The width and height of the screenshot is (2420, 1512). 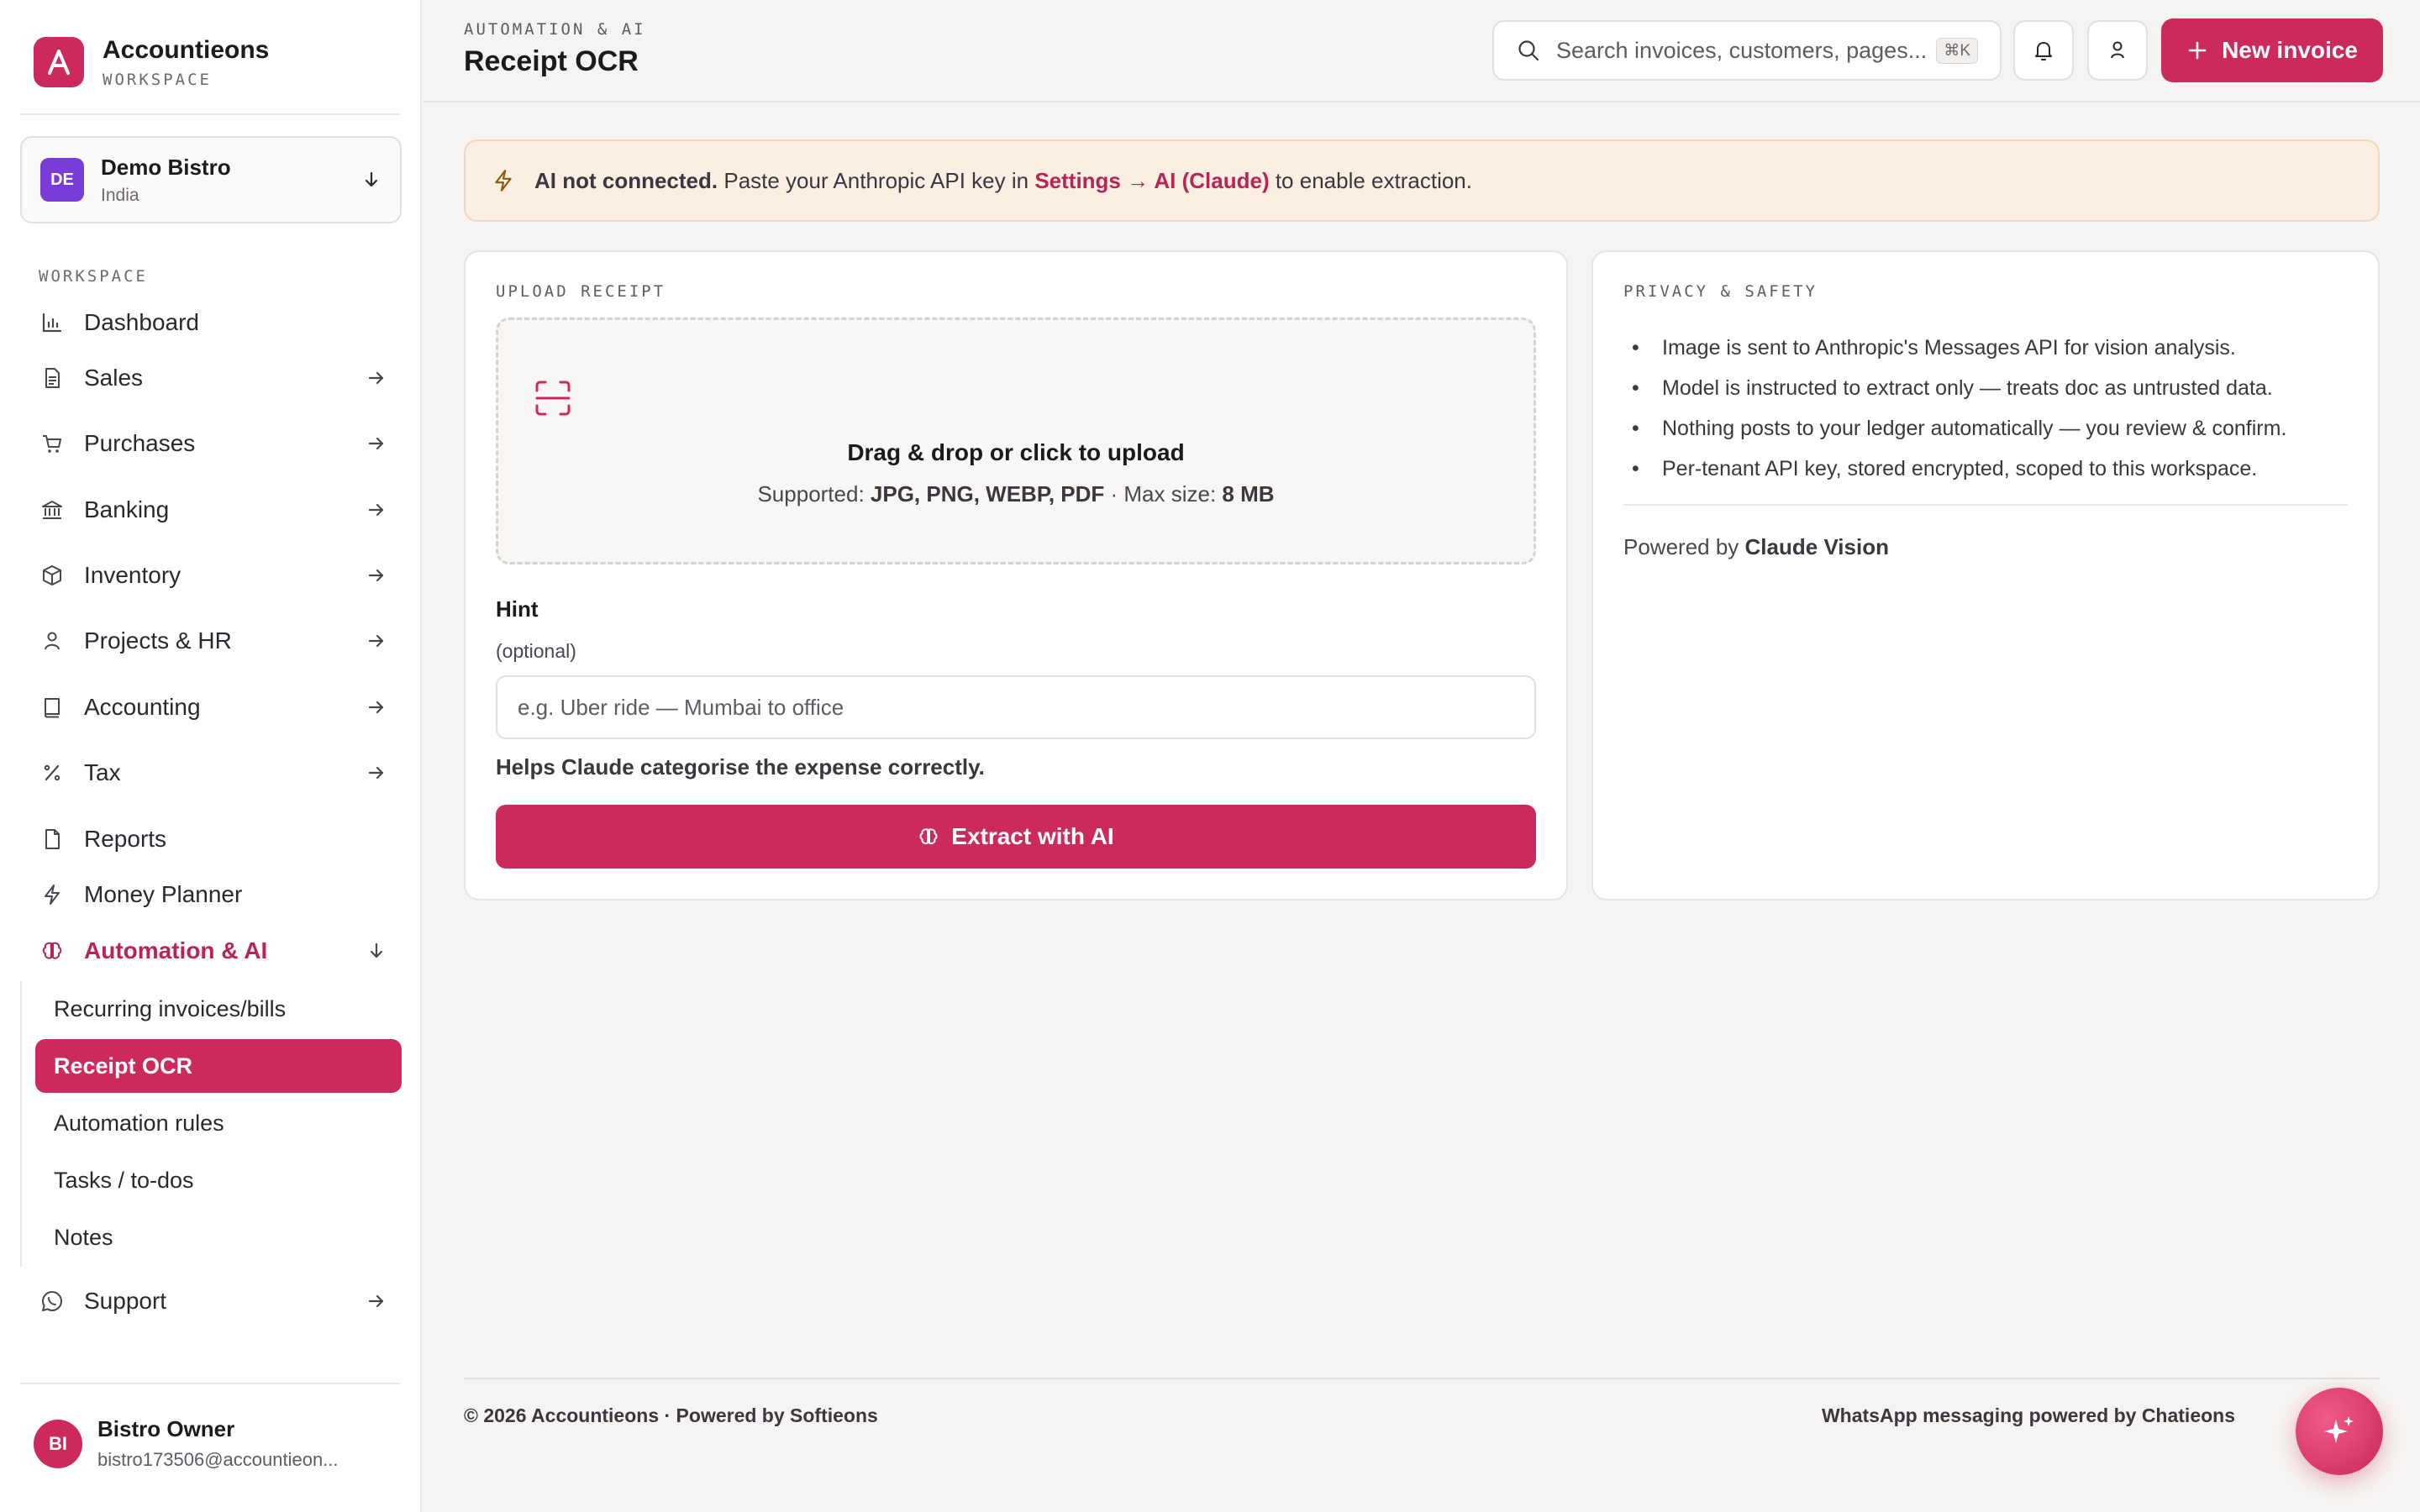 I want to click on search-input, so click(x=1746, y=50).